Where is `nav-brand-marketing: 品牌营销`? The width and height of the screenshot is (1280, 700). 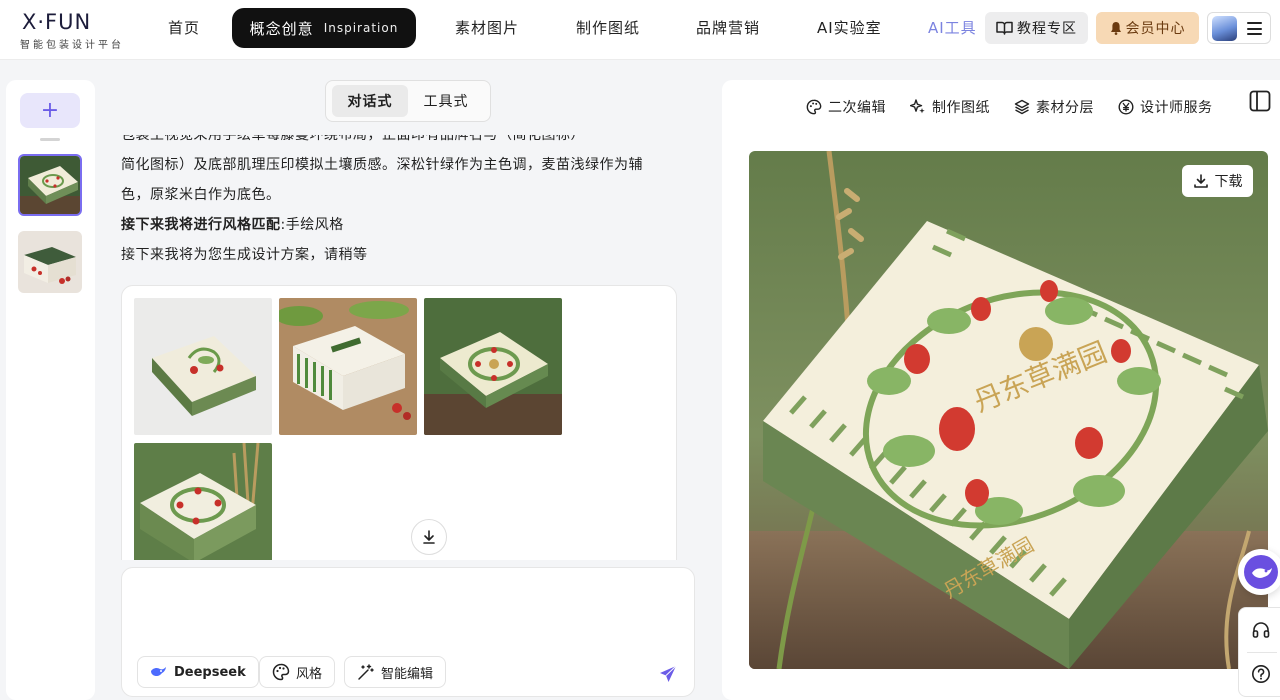
nav-brand-marketing: 品牌营销 is located at coordinates (728, 27).